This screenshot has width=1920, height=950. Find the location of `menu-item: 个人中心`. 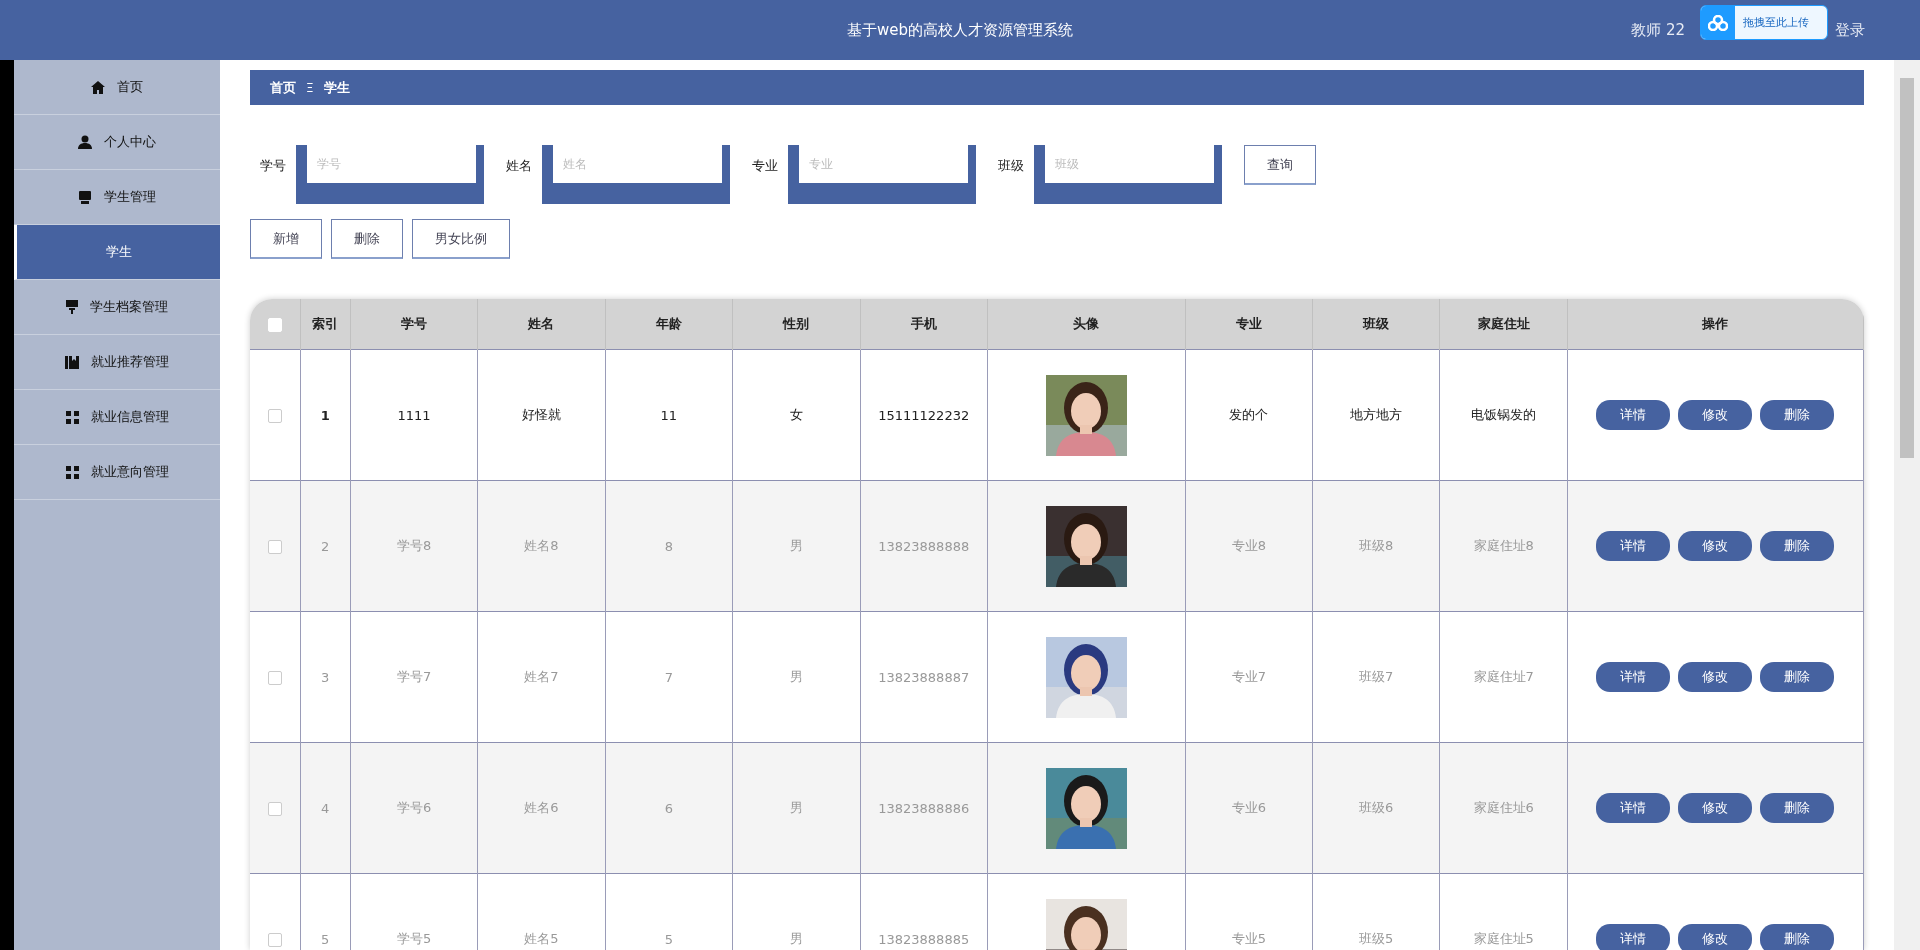

menu-item: 个人中心 is located at coordinates (117, 142).